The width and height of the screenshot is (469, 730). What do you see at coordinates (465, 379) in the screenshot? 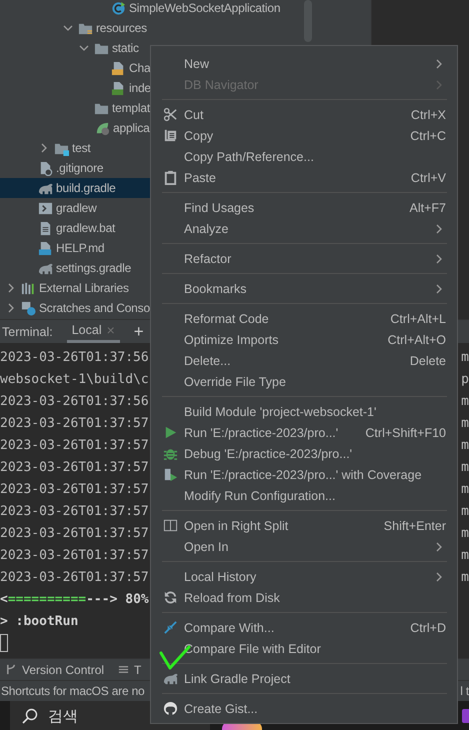
I see `terminal-line: p` at bounding box center [465, 379].